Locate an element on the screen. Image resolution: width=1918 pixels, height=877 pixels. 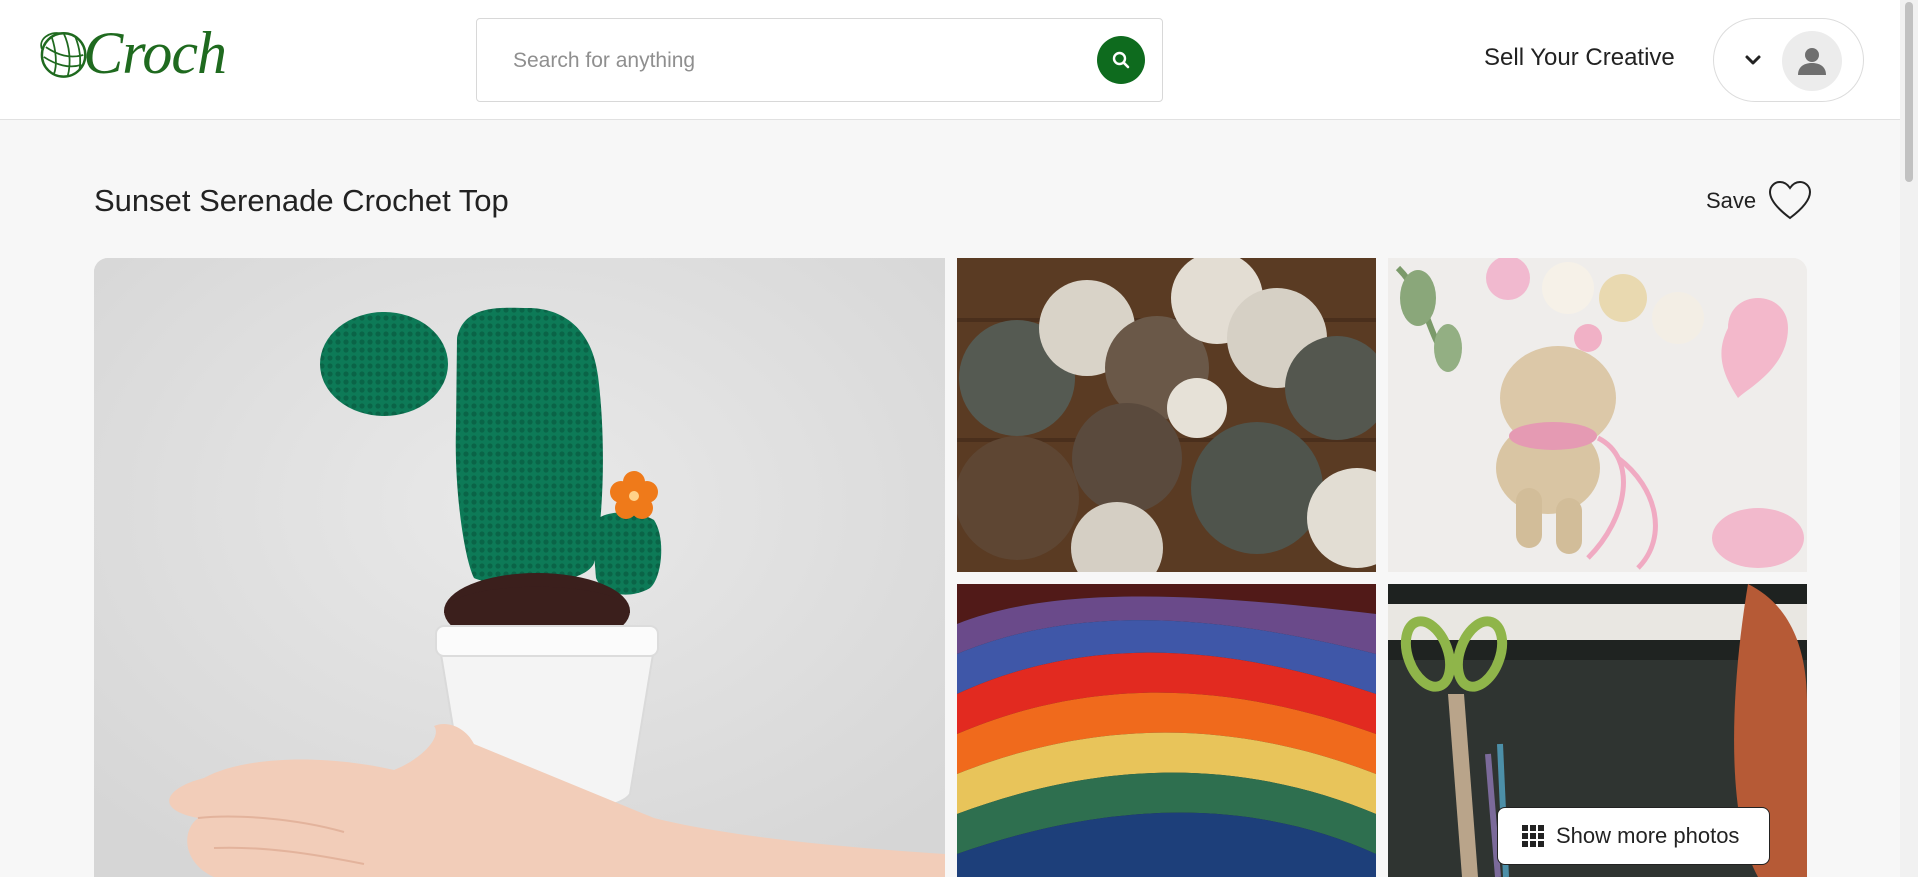
show-more-photos-button: Show more photos is located at coordinates (1633, 836).